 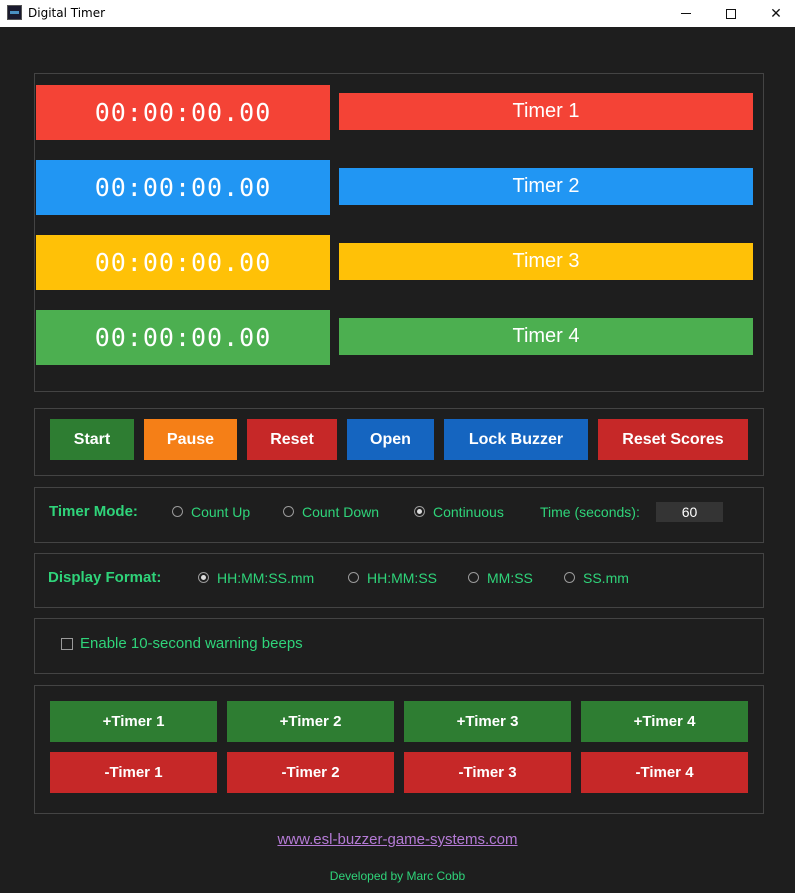 What do you see at coordinates (689, 512) in the screenshot?
I see `time-seconds-input: 60` at bounding box center [689, 512].